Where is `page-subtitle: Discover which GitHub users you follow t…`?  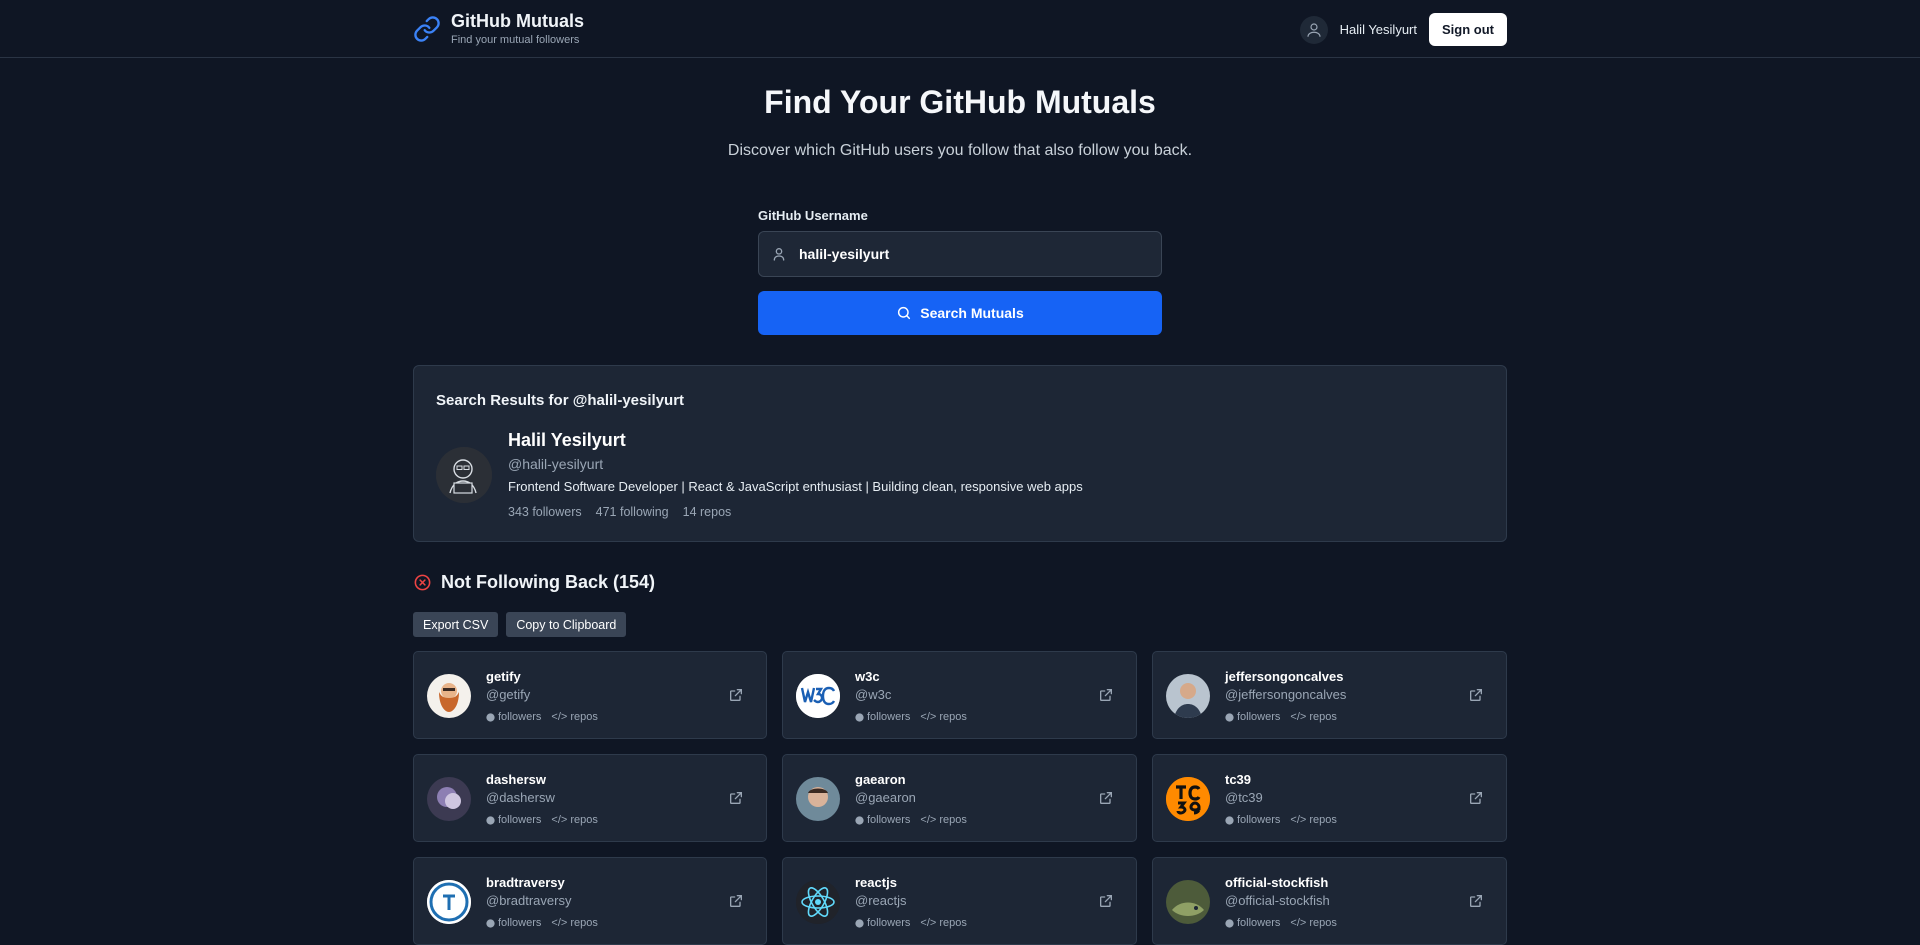
page-subtitle: Discover which GitHub users you follow t… is located at coordinates (960, 150).